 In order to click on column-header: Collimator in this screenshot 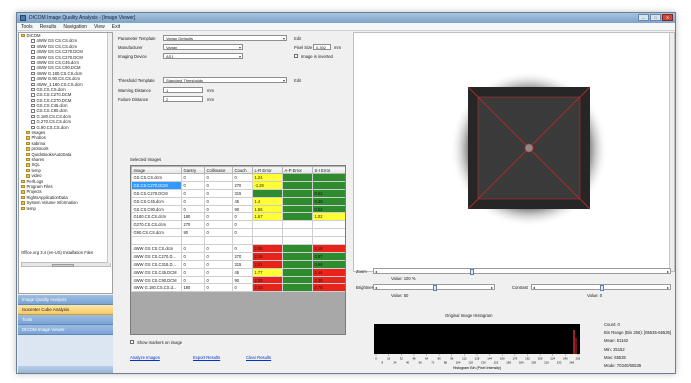, I will do `click(218, 170)`.